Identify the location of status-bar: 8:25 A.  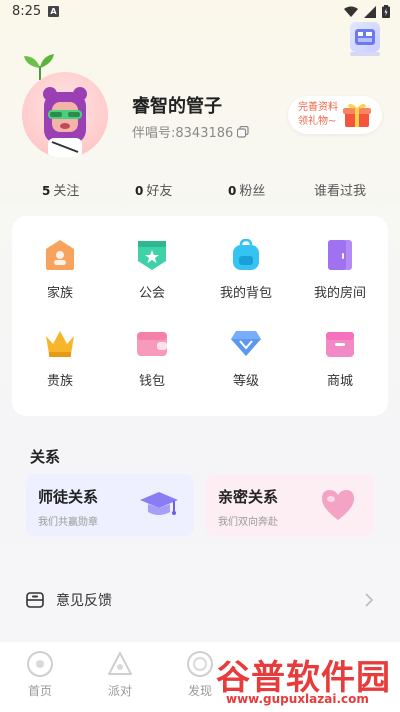
(200, 12).